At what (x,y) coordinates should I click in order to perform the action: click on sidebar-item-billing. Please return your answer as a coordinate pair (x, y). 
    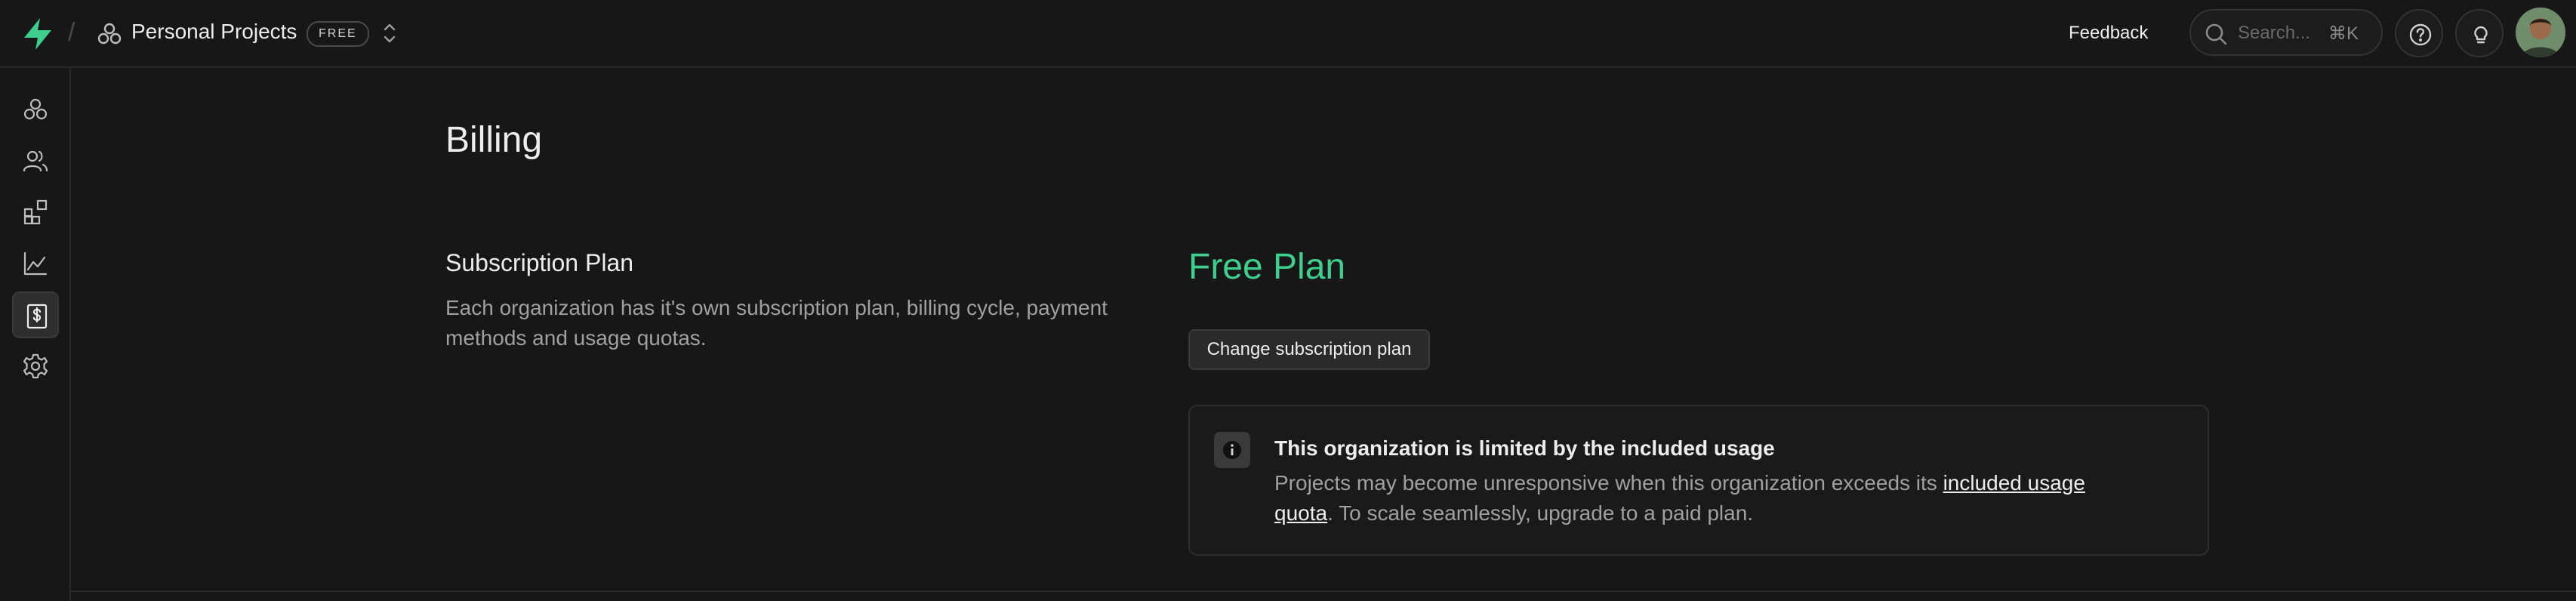
    Looking at the image, I should click on (35, 314).